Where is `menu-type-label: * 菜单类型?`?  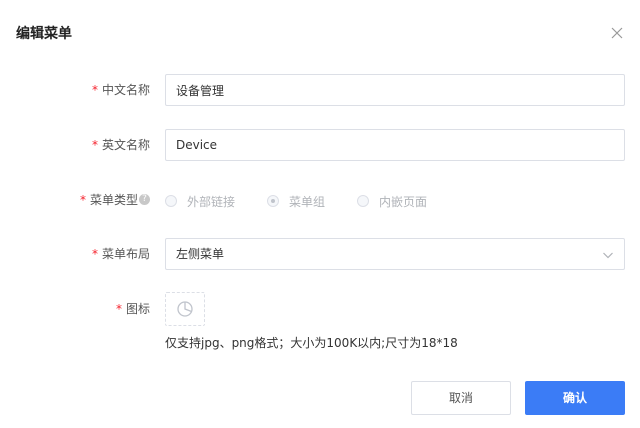
menu-type-label: * 菜单类型? is located at coordinates (75, 200).